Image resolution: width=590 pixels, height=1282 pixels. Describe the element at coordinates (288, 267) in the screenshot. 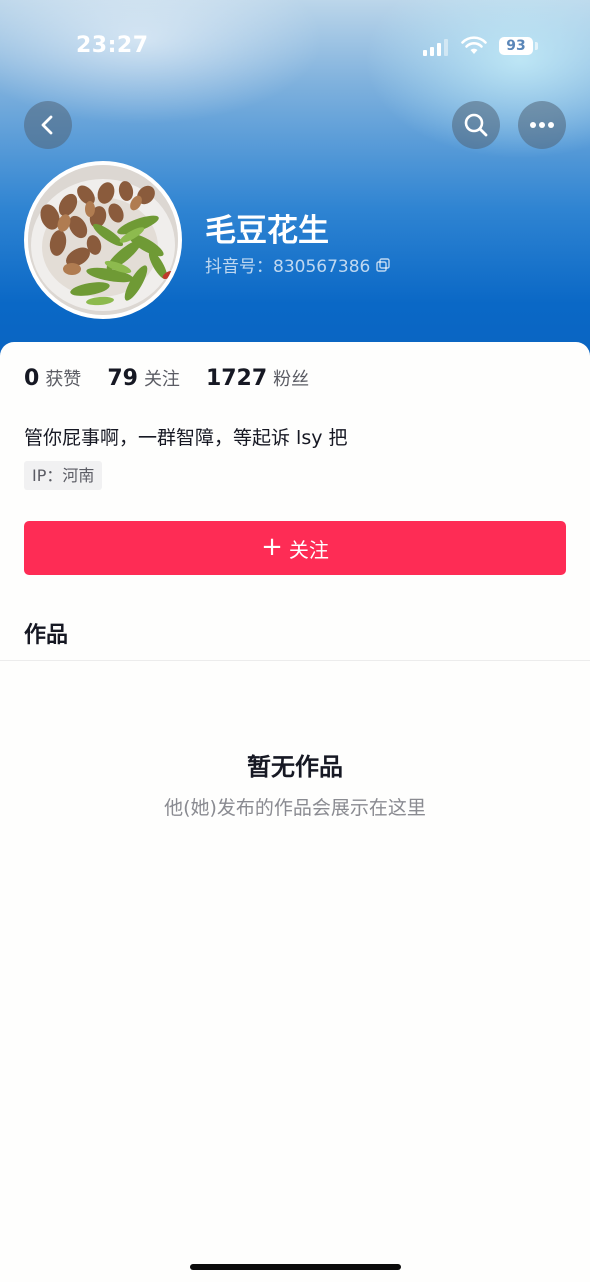

I see `douyin-id-text: 抖音号：830567386` at that location.